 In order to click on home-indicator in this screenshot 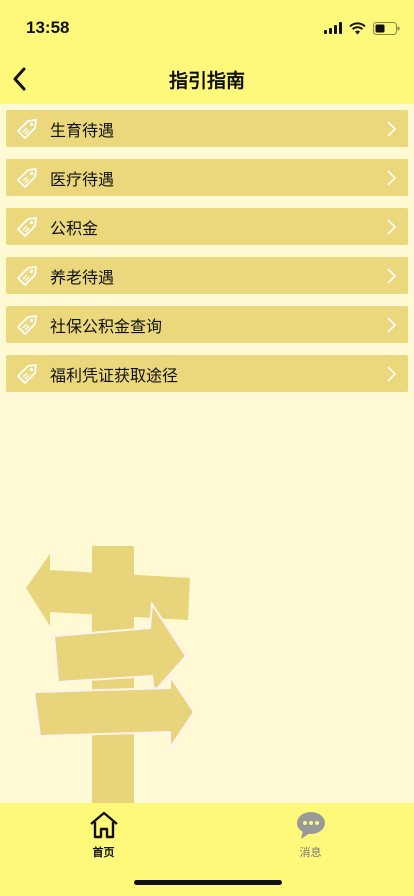, I will do `click(208, 882)`.